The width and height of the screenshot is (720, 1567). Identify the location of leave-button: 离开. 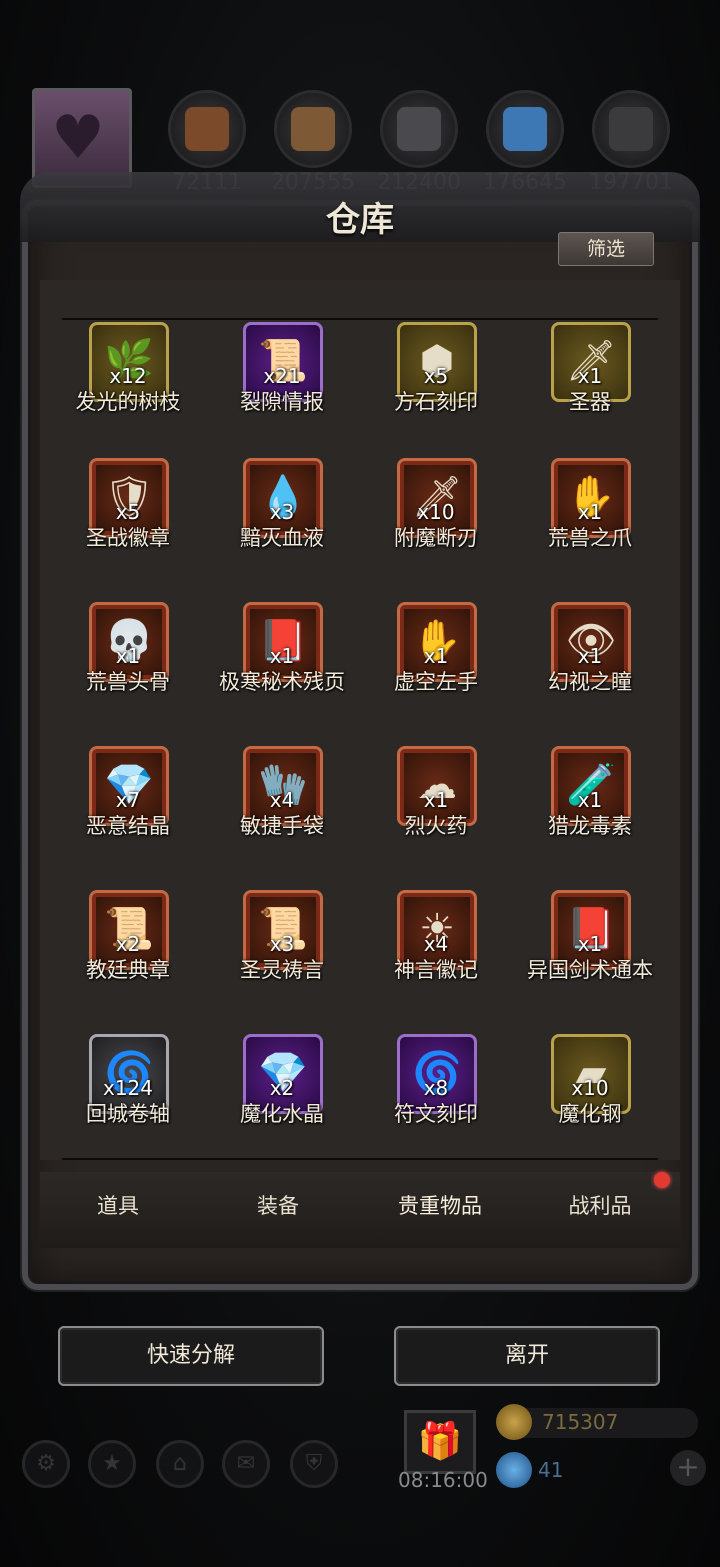
(527, 1356).